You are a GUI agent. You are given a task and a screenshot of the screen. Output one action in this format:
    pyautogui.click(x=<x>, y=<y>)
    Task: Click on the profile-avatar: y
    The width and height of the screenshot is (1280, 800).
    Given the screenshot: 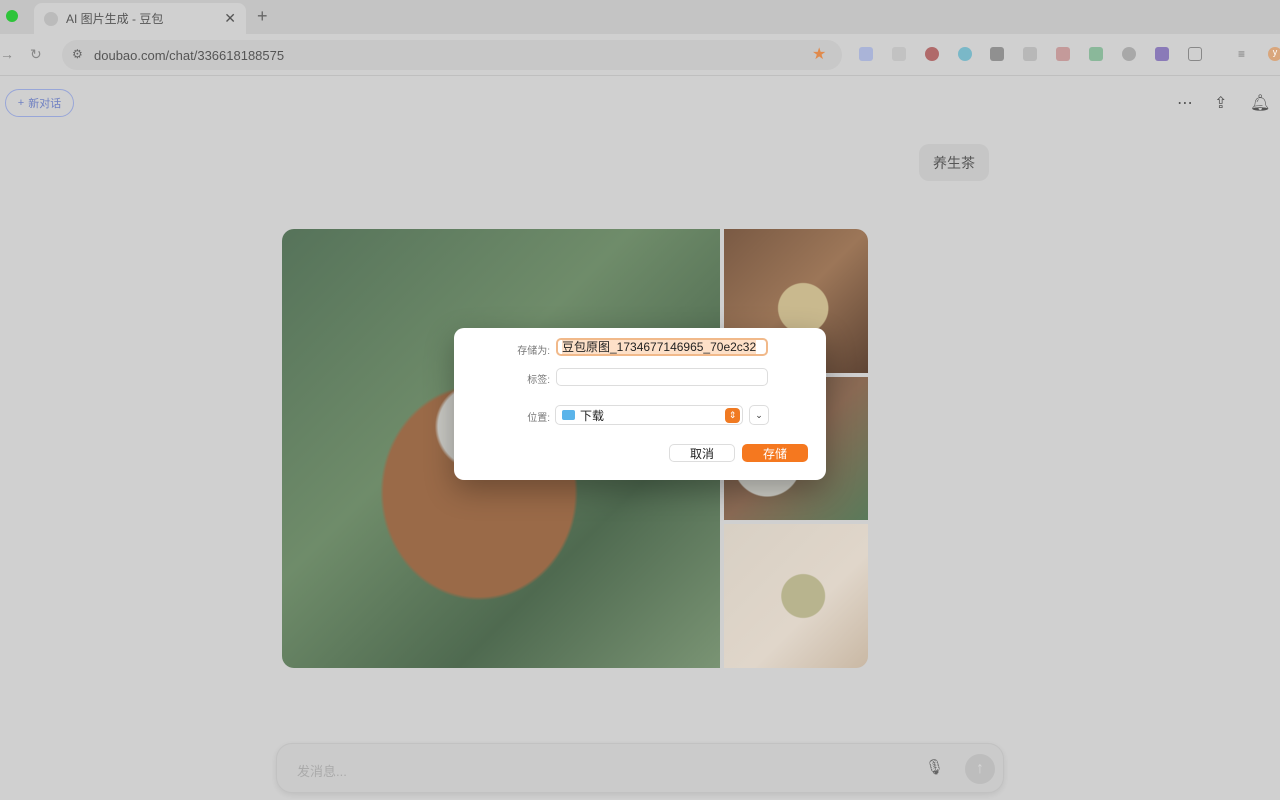 What is the action you would take?
    pyautogui.click(x=1274, y=54)
    